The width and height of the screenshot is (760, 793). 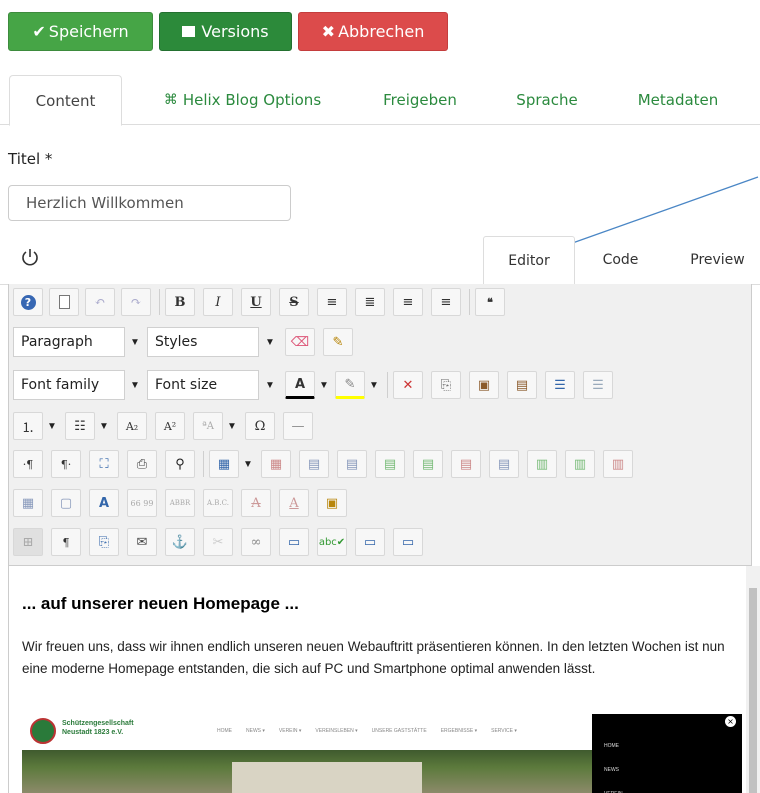 What do you see at coordinates (66, 542) in the screenshot?
I see `show-blocks-icon: ¶` at bounding box center [66, 542].